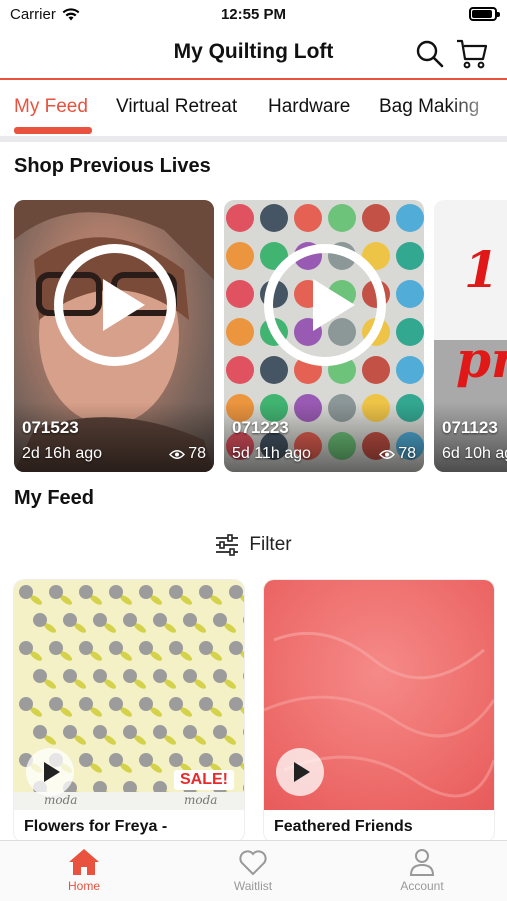 This screenshot has width=507, height=901. I want to click on heart-icon, so click(253, 863).